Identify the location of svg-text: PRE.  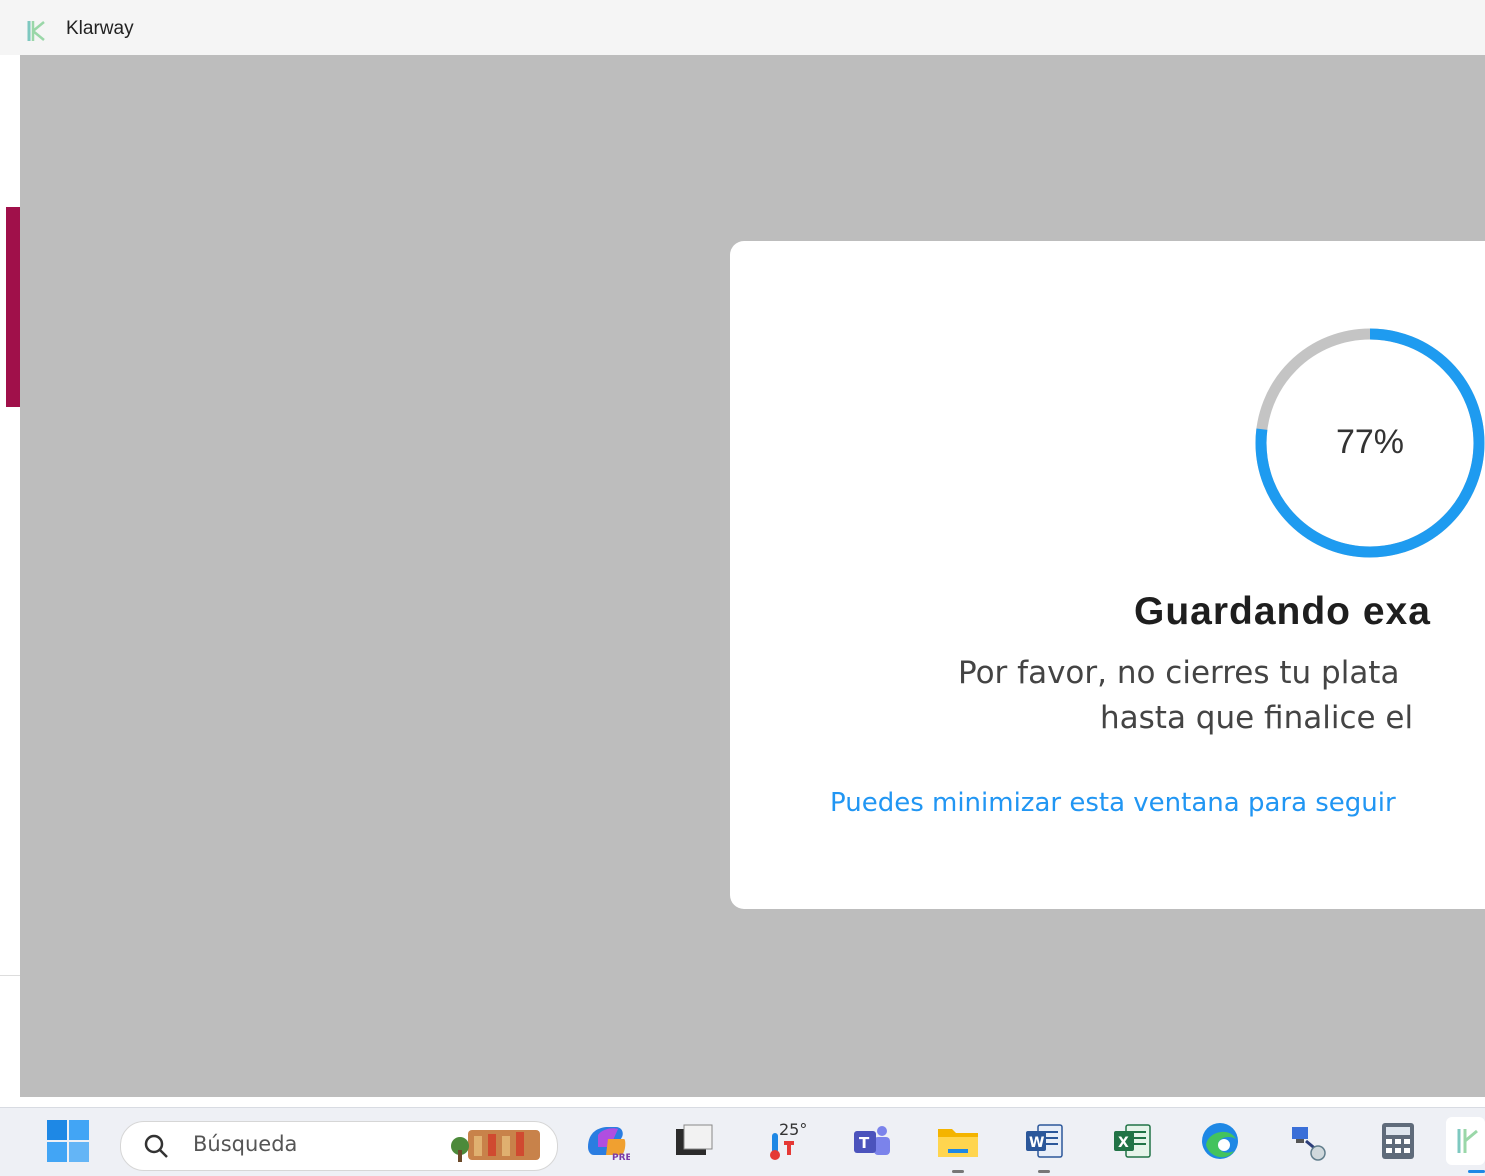
(621, 1158).